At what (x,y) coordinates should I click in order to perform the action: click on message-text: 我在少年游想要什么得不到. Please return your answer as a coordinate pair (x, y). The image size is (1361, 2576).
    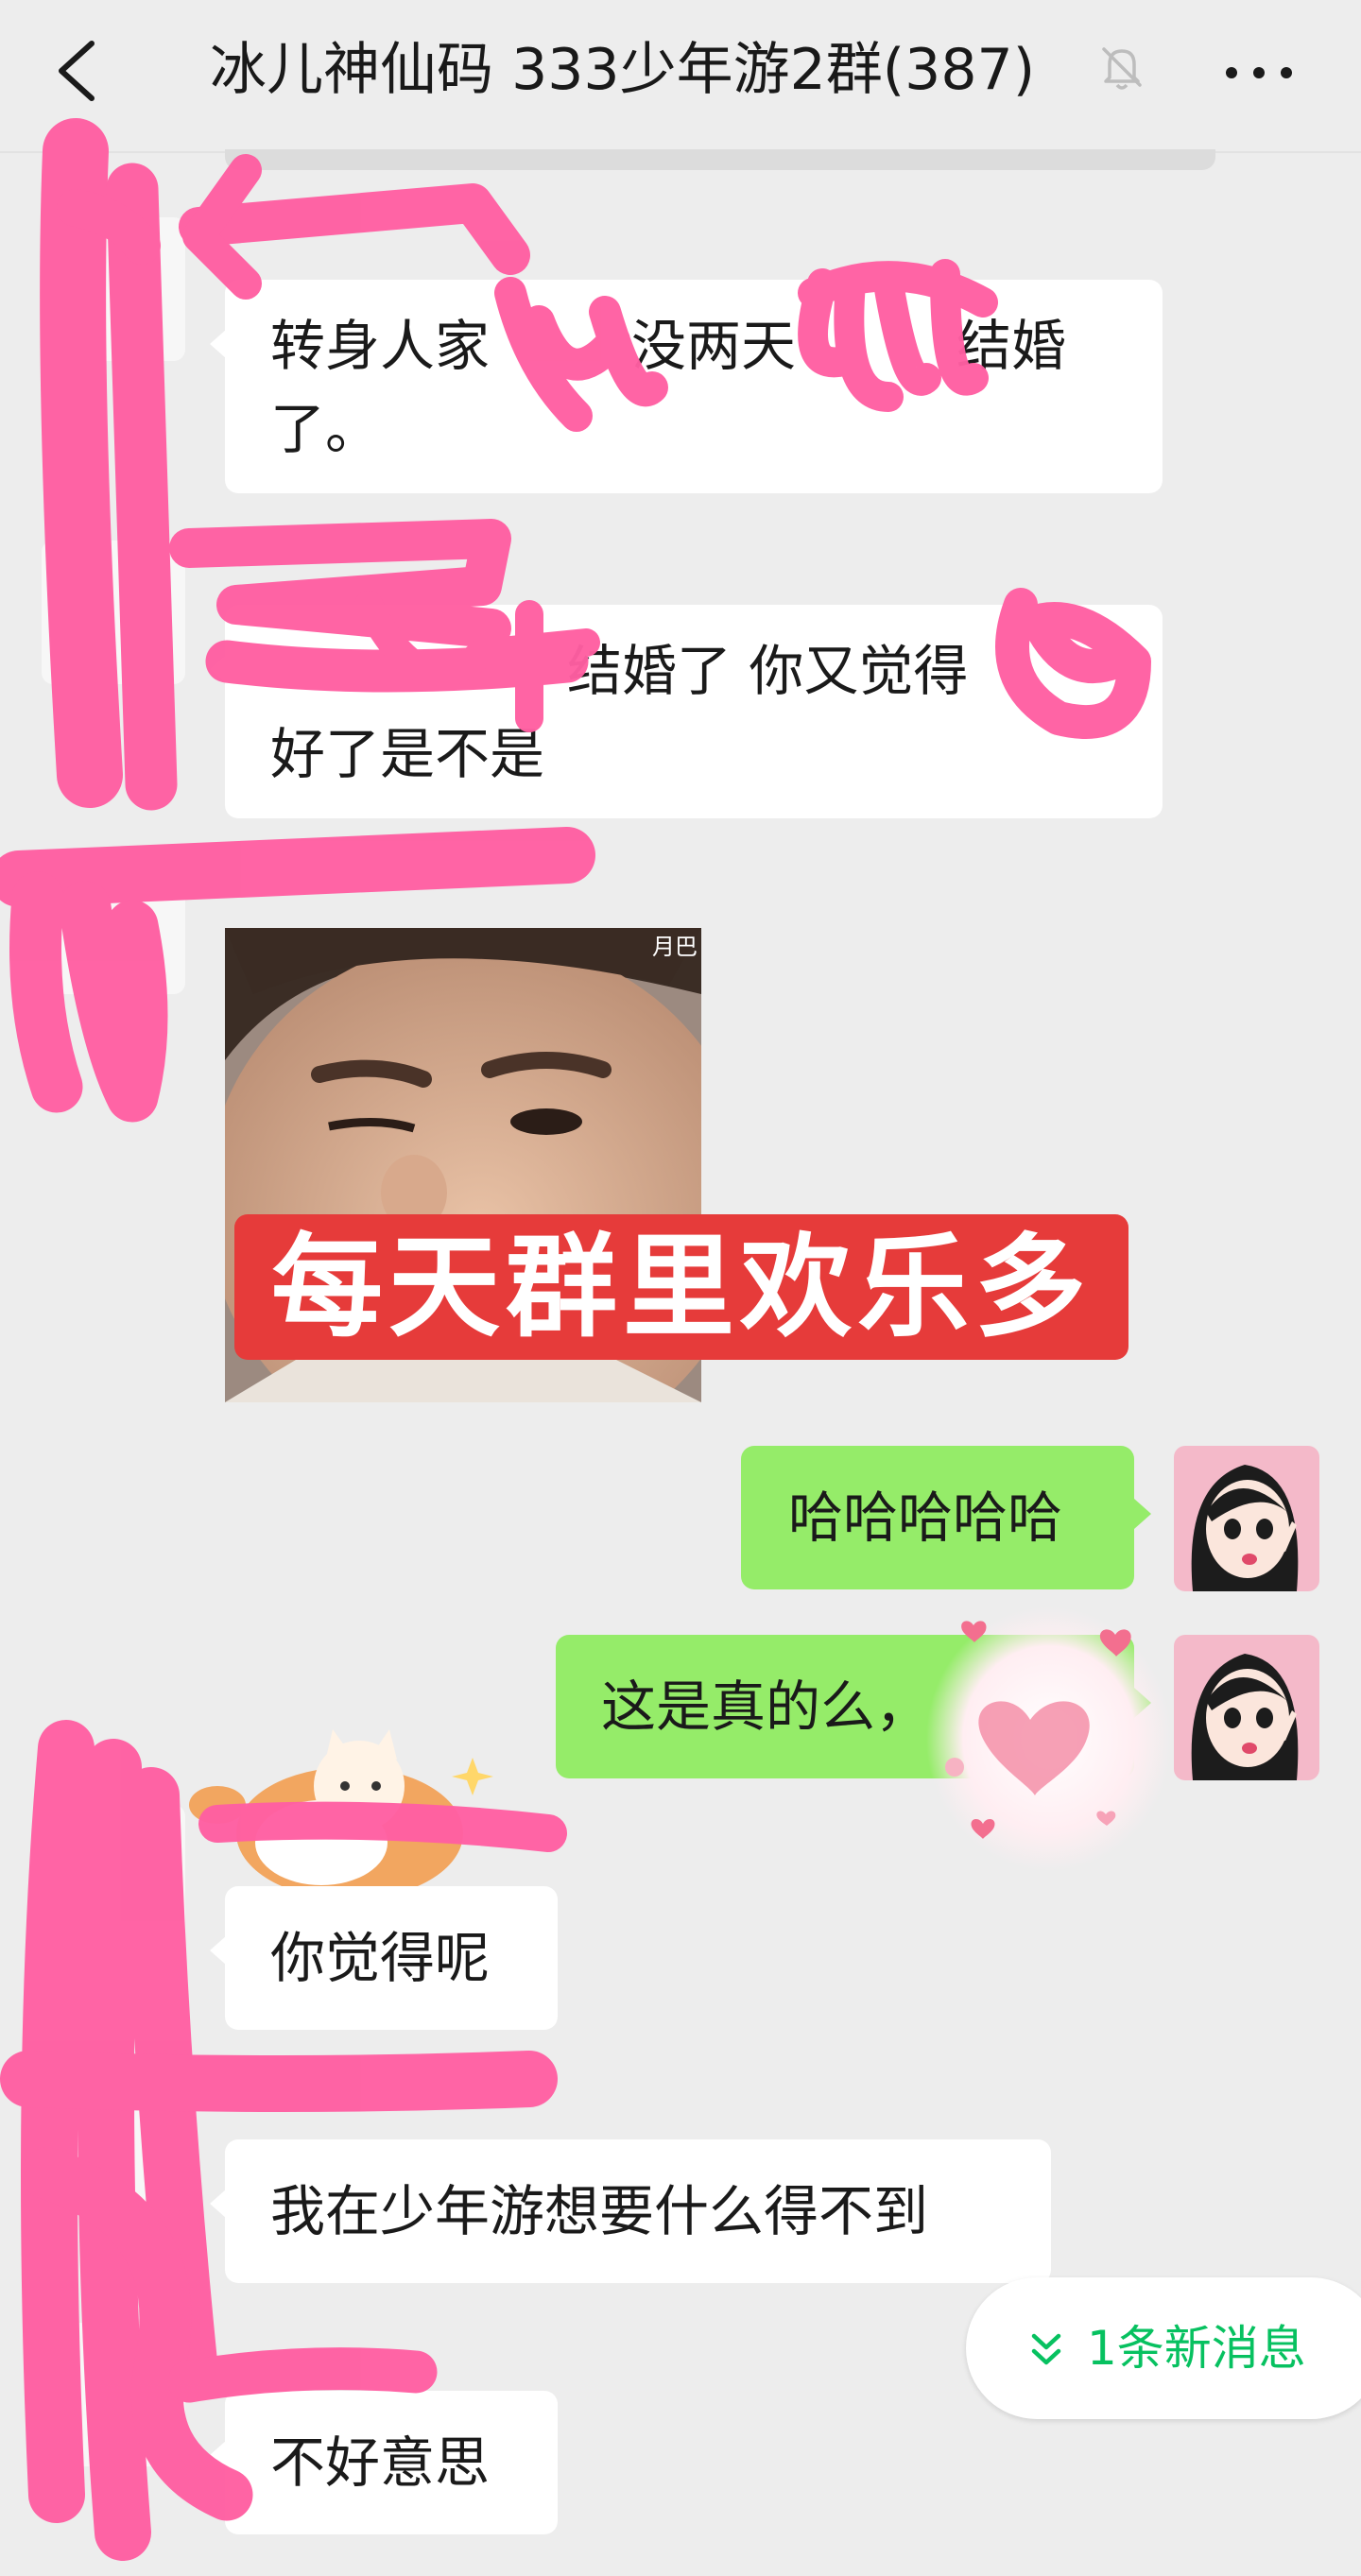
    Looking at the image, I should click on (599, 2211).